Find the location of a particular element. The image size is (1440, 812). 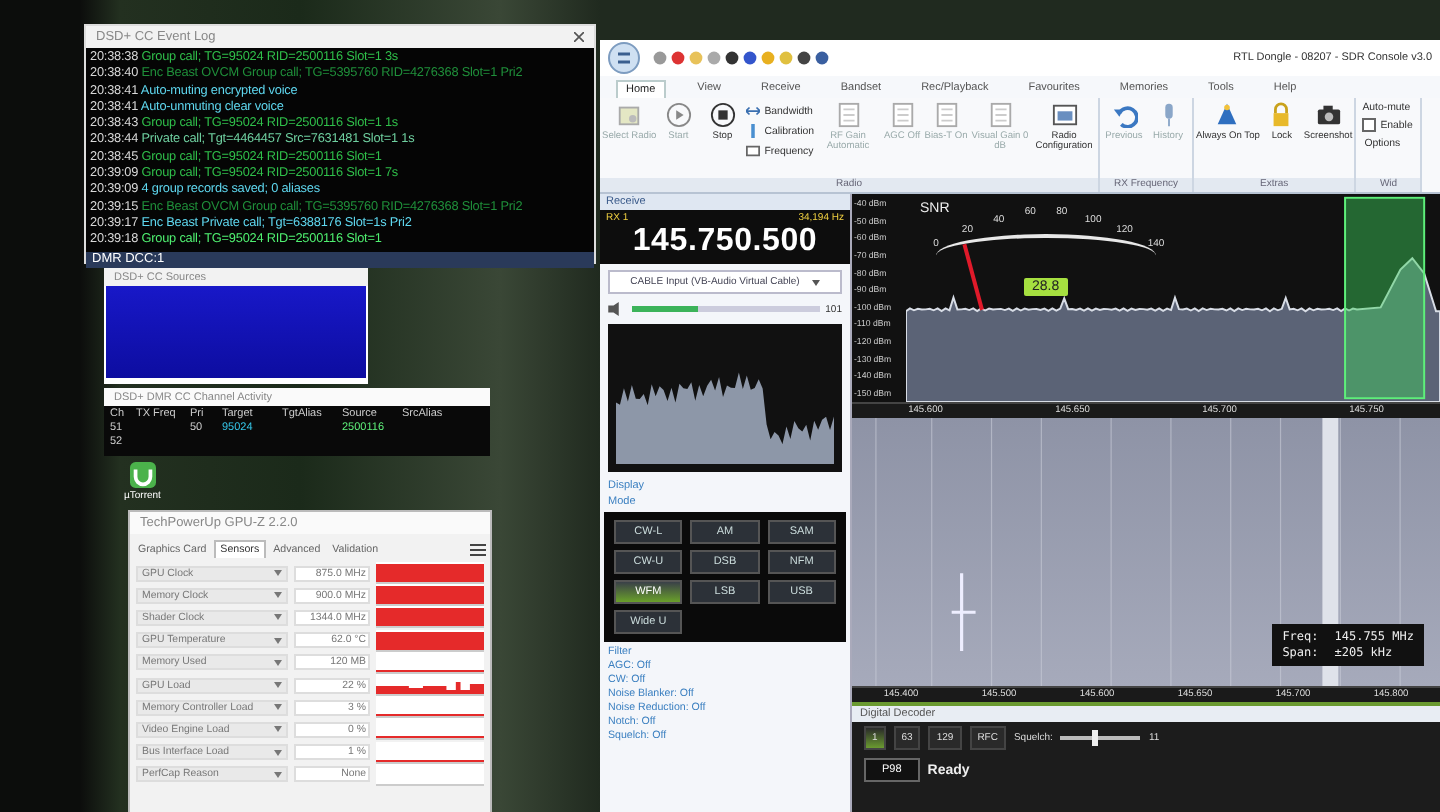

undo-icon is located at coordinates (1124, 115).